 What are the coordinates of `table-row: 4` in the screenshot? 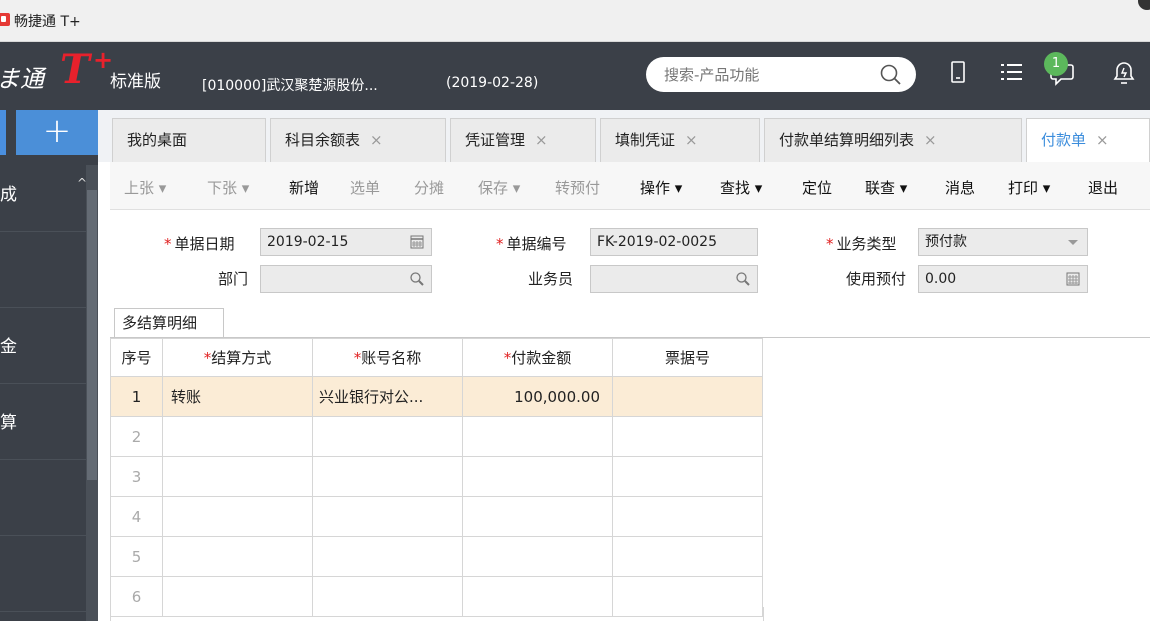 It's located at (436, 516).